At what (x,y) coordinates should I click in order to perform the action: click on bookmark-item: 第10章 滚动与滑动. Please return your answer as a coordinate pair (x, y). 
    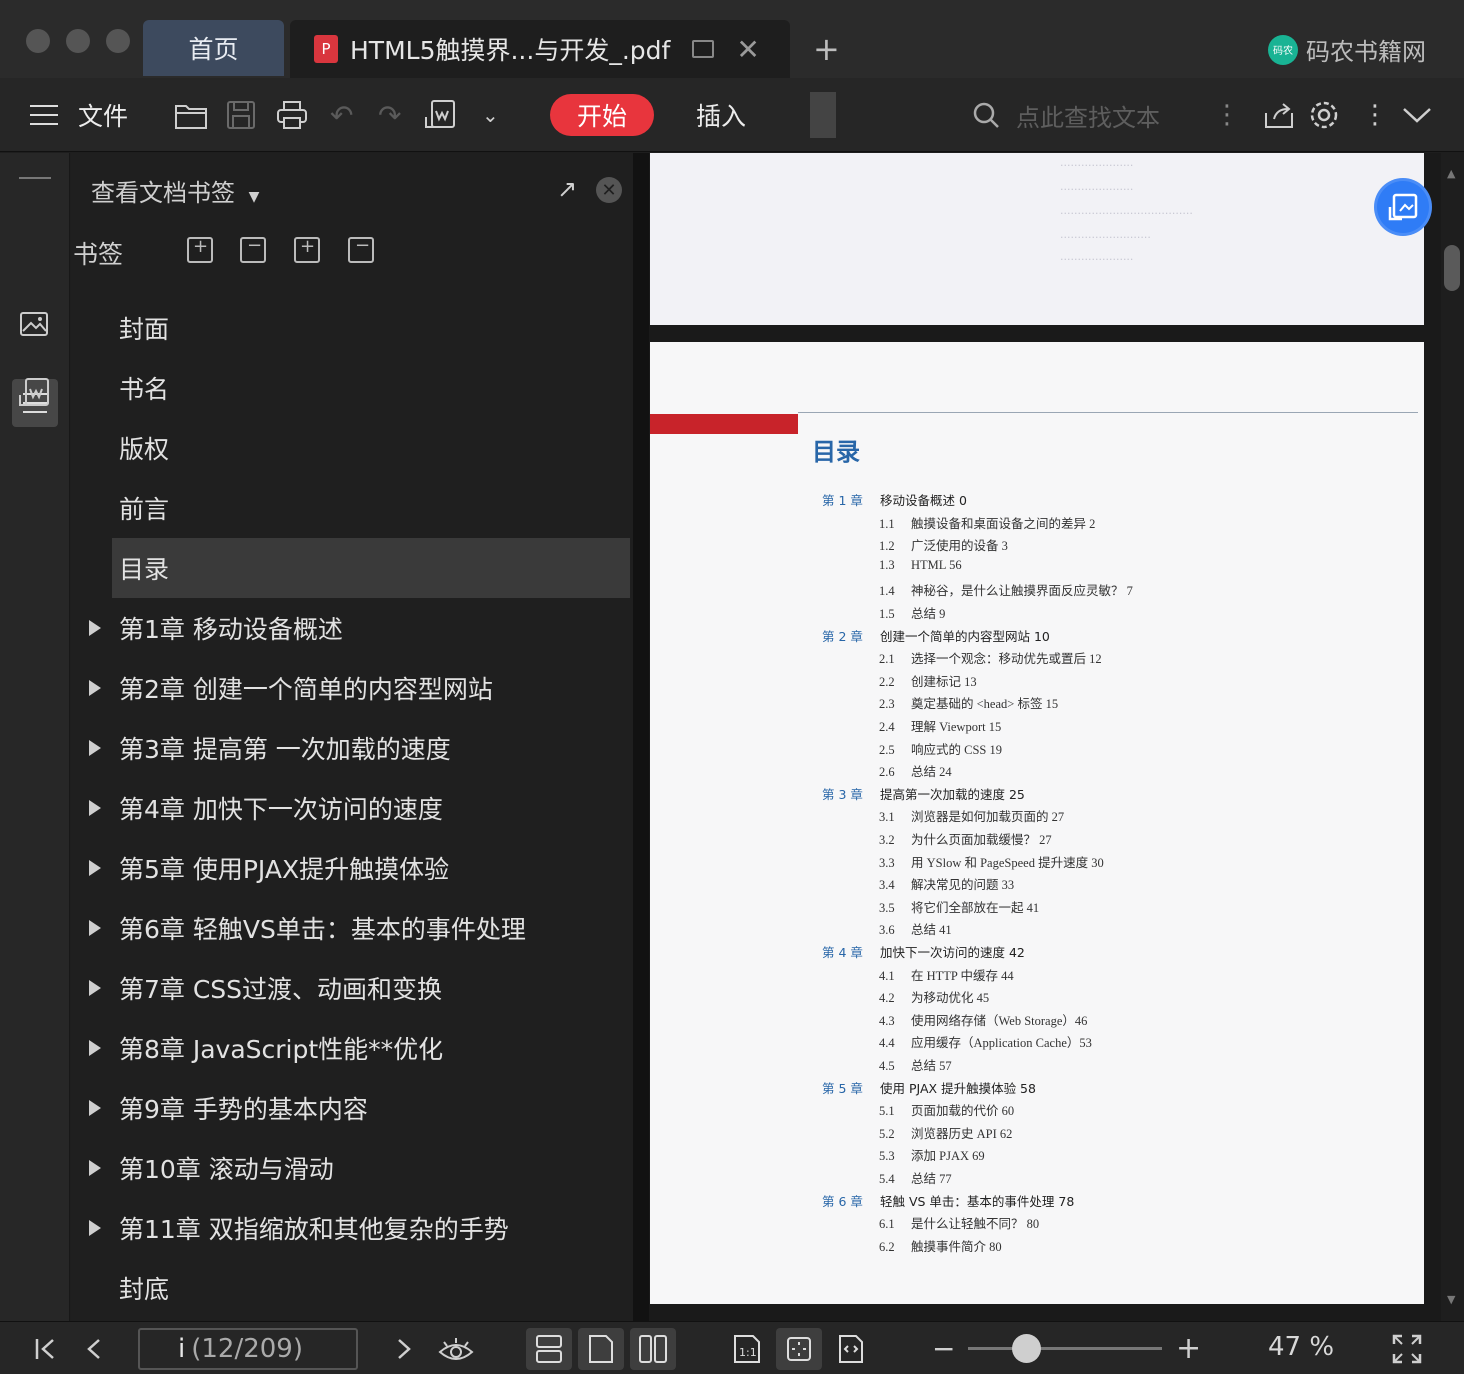
    Looking at the image, I should click on (352, 1168).